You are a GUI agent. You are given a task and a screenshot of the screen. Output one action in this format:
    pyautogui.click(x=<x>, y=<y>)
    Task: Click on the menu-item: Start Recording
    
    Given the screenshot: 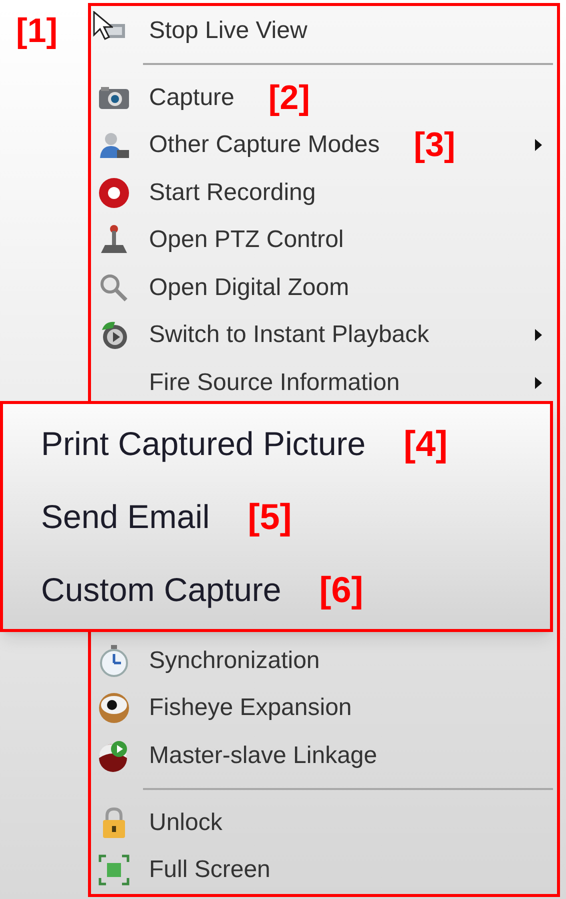 What is the action you would take?
    pyautogui.click(x=324, y=193)
    